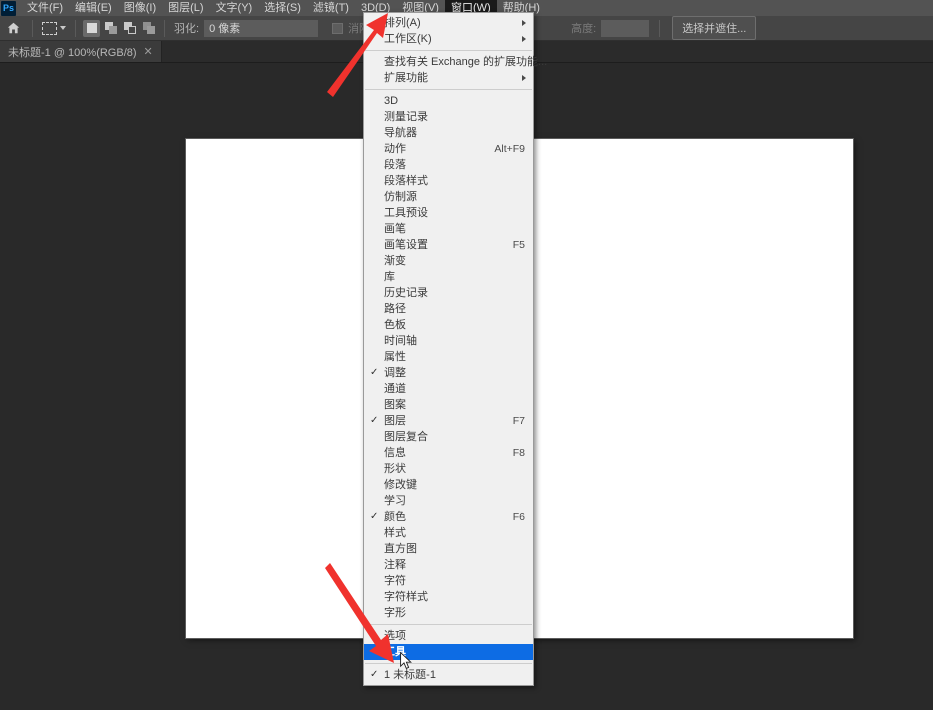 This screenshot has height=710, width=933. Describe the element at coordinates (448, 501) in the screenshot. I see `window-menu-item: 学习` at that location.